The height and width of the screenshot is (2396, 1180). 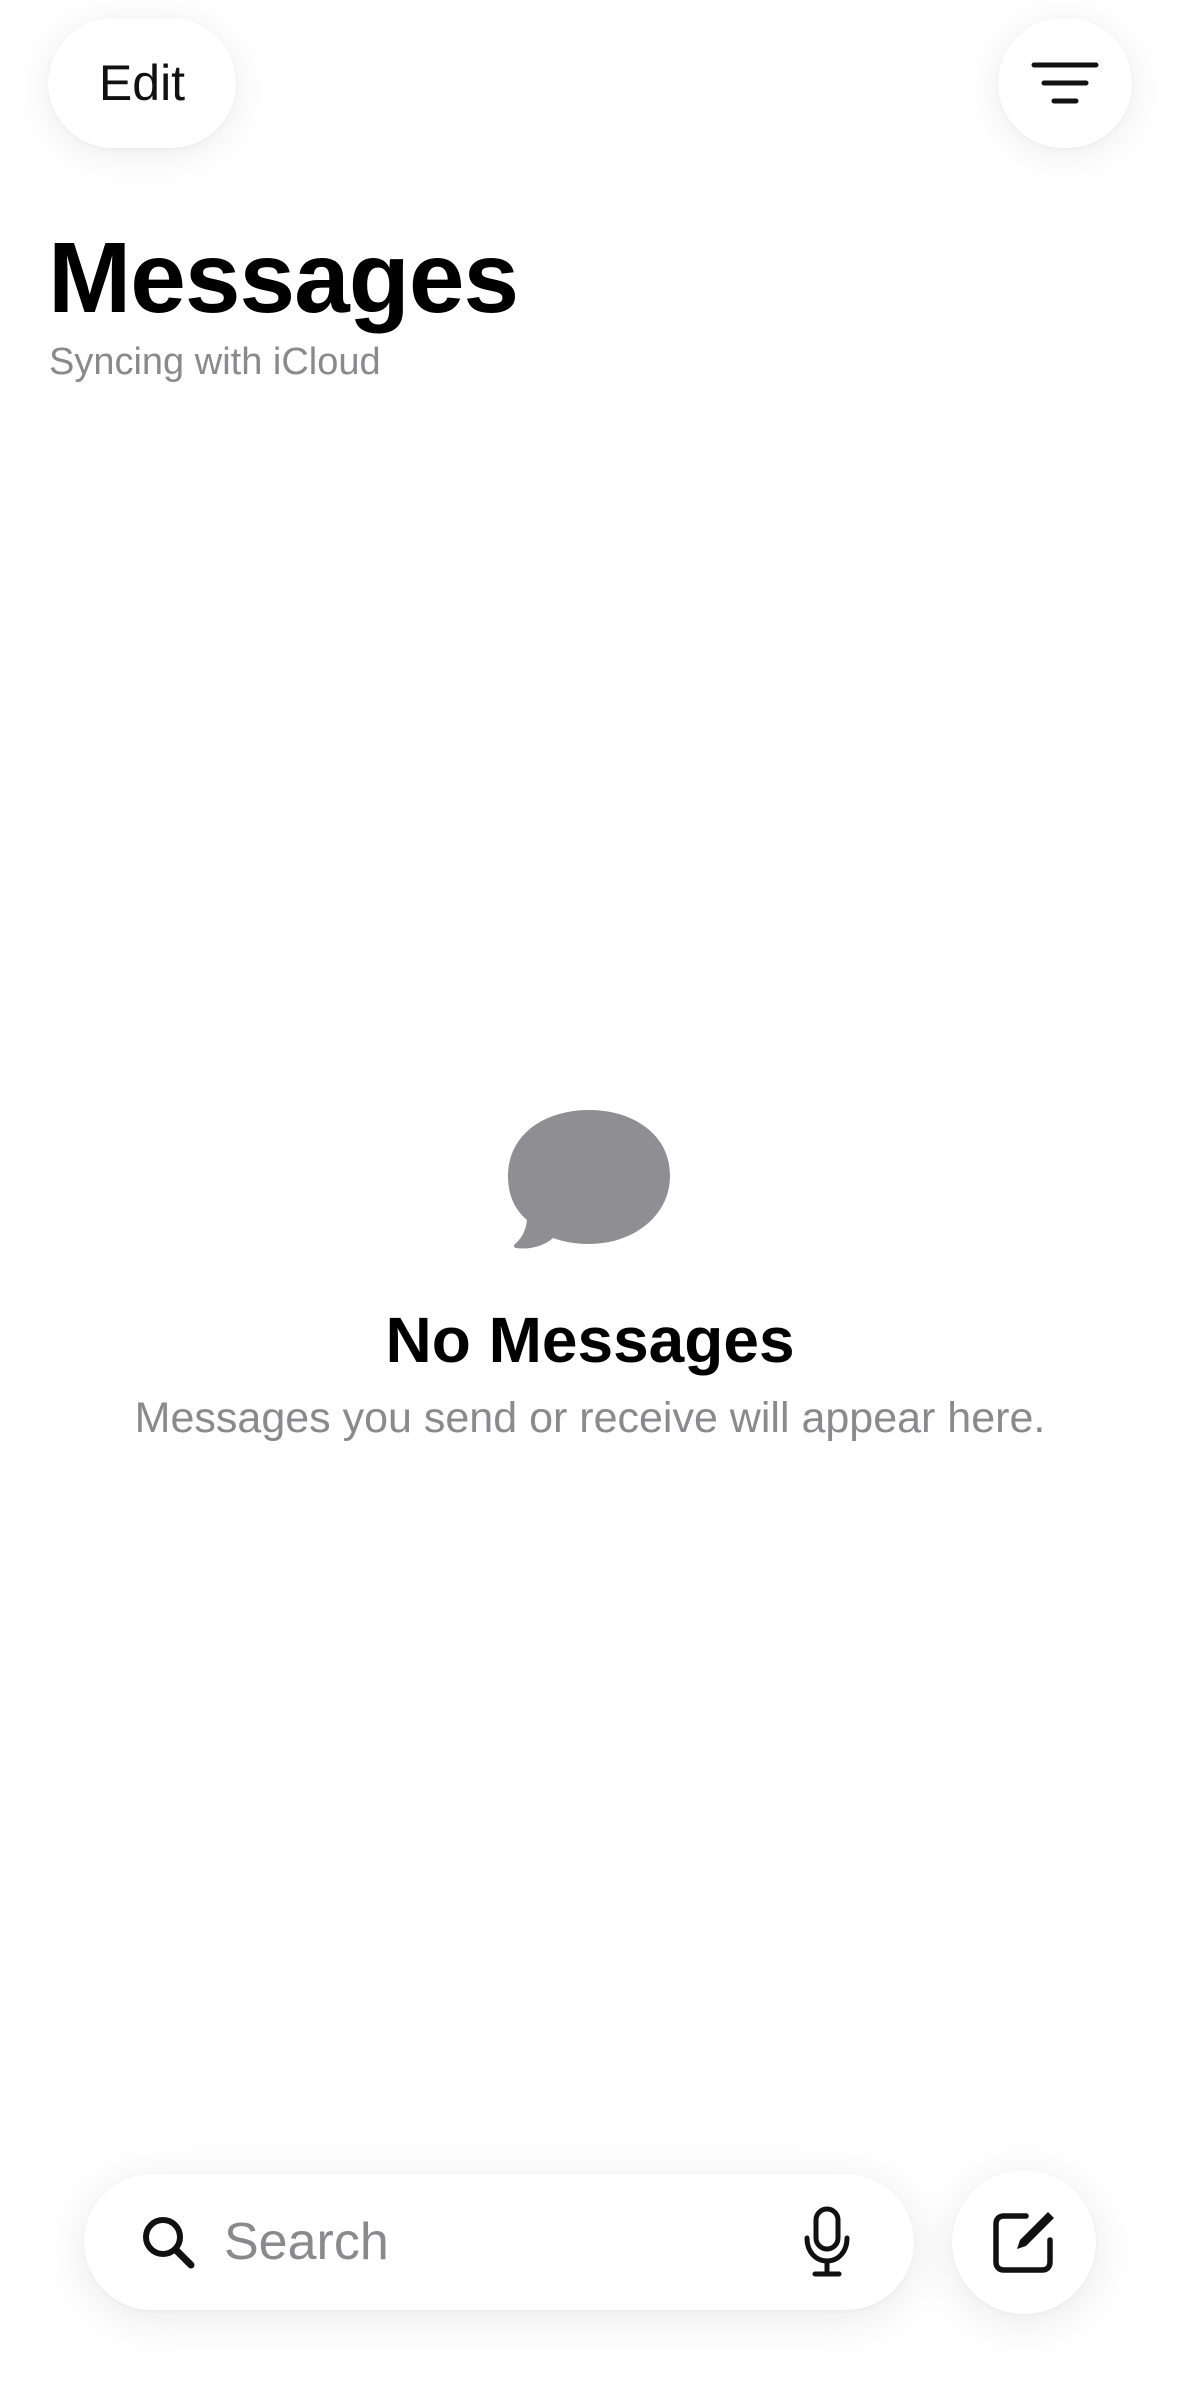 What do you see at coordinates (827, 2242) in the screenshot?
I see `microphone-icon` at bounding box center [827, 2242].